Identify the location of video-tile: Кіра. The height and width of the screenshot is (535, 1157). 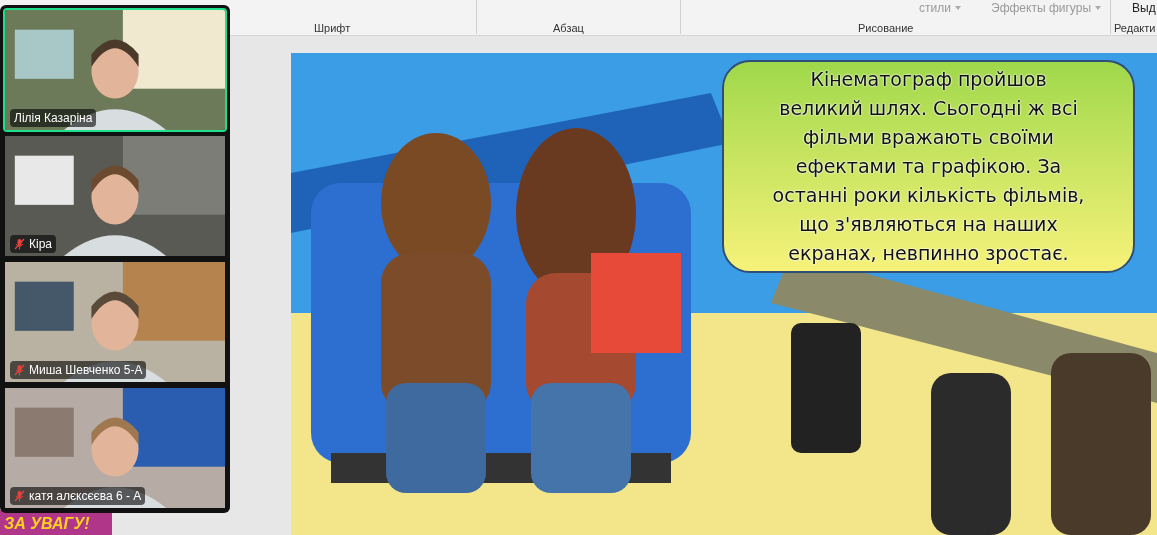
(115, 196).